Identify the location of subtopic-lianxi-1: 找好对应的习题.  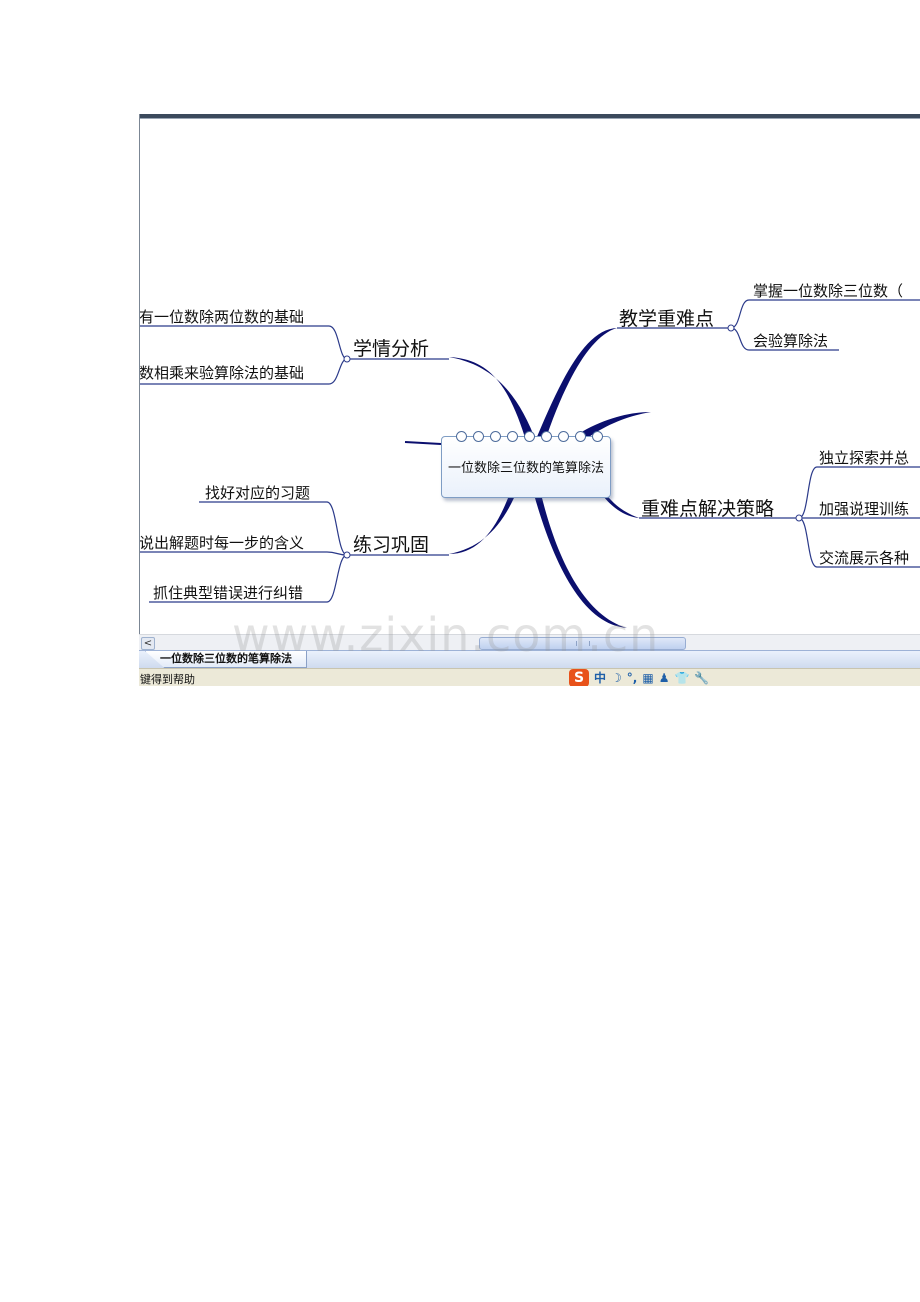
(257, 492).